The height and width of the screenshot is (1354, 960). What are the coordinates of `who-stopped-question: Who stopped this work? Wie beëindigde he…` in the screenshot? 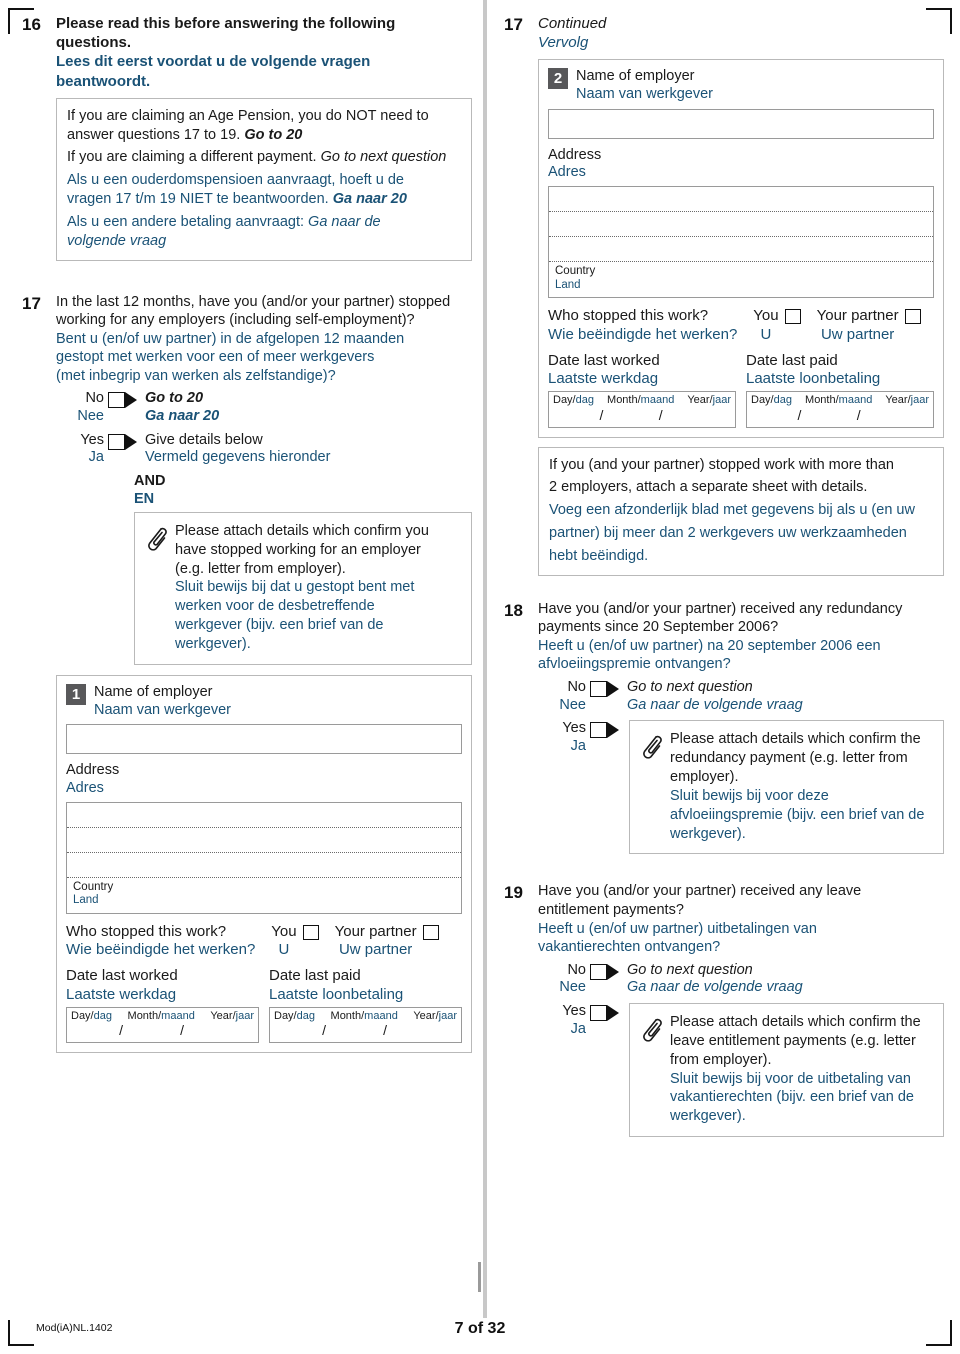 It's located at (160, 941).